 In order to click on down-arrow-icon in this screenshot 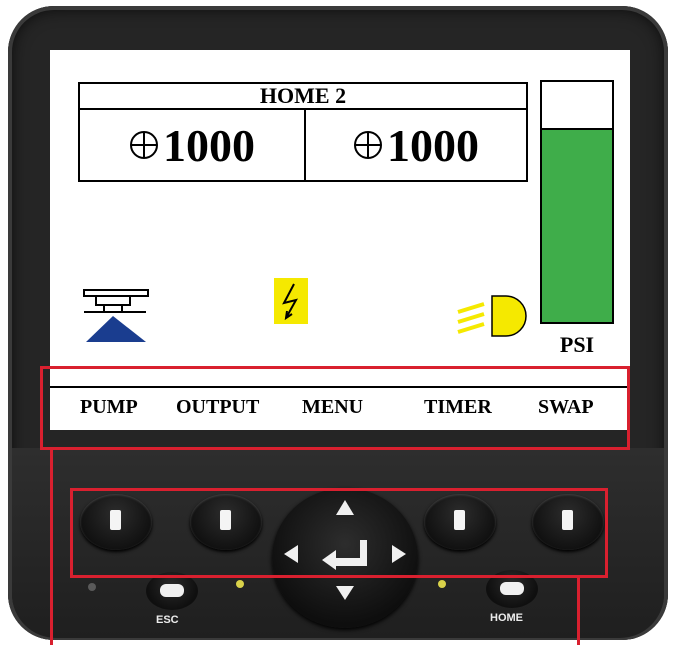, I will do `click(345, 593)`.